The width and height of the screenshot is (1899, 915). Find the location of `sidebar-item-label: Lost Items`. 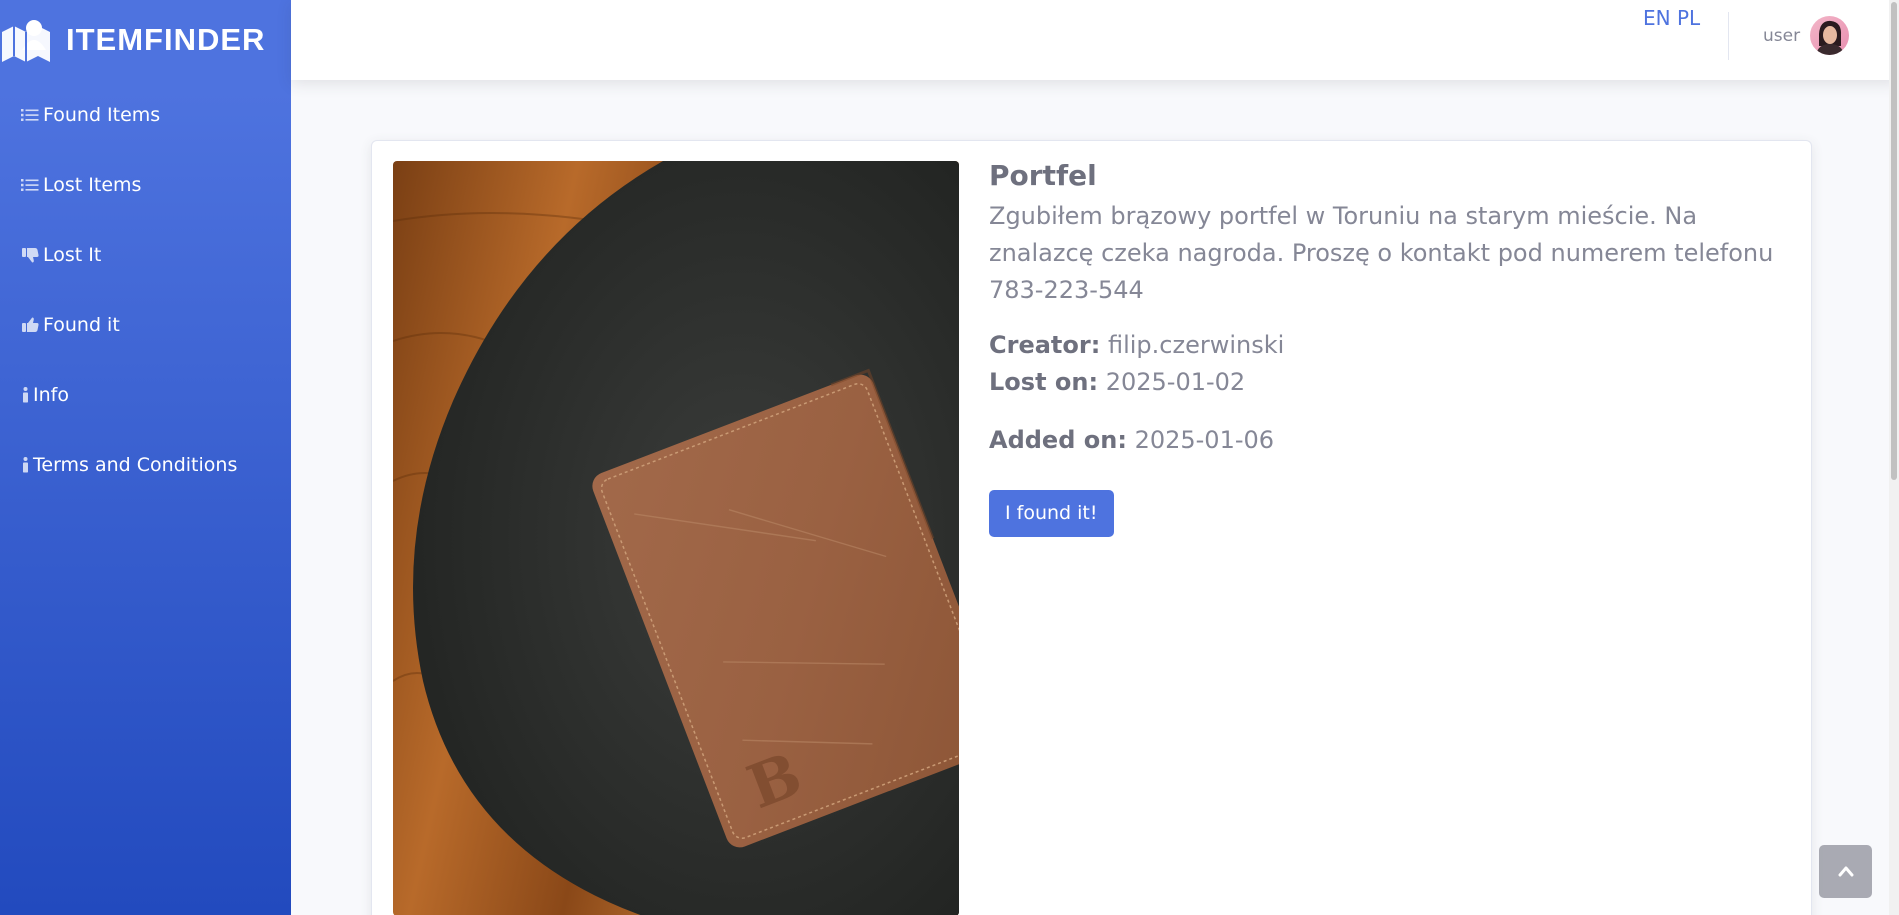

sidebar-item-label: Lost Items is located at coordinates (92, 185).